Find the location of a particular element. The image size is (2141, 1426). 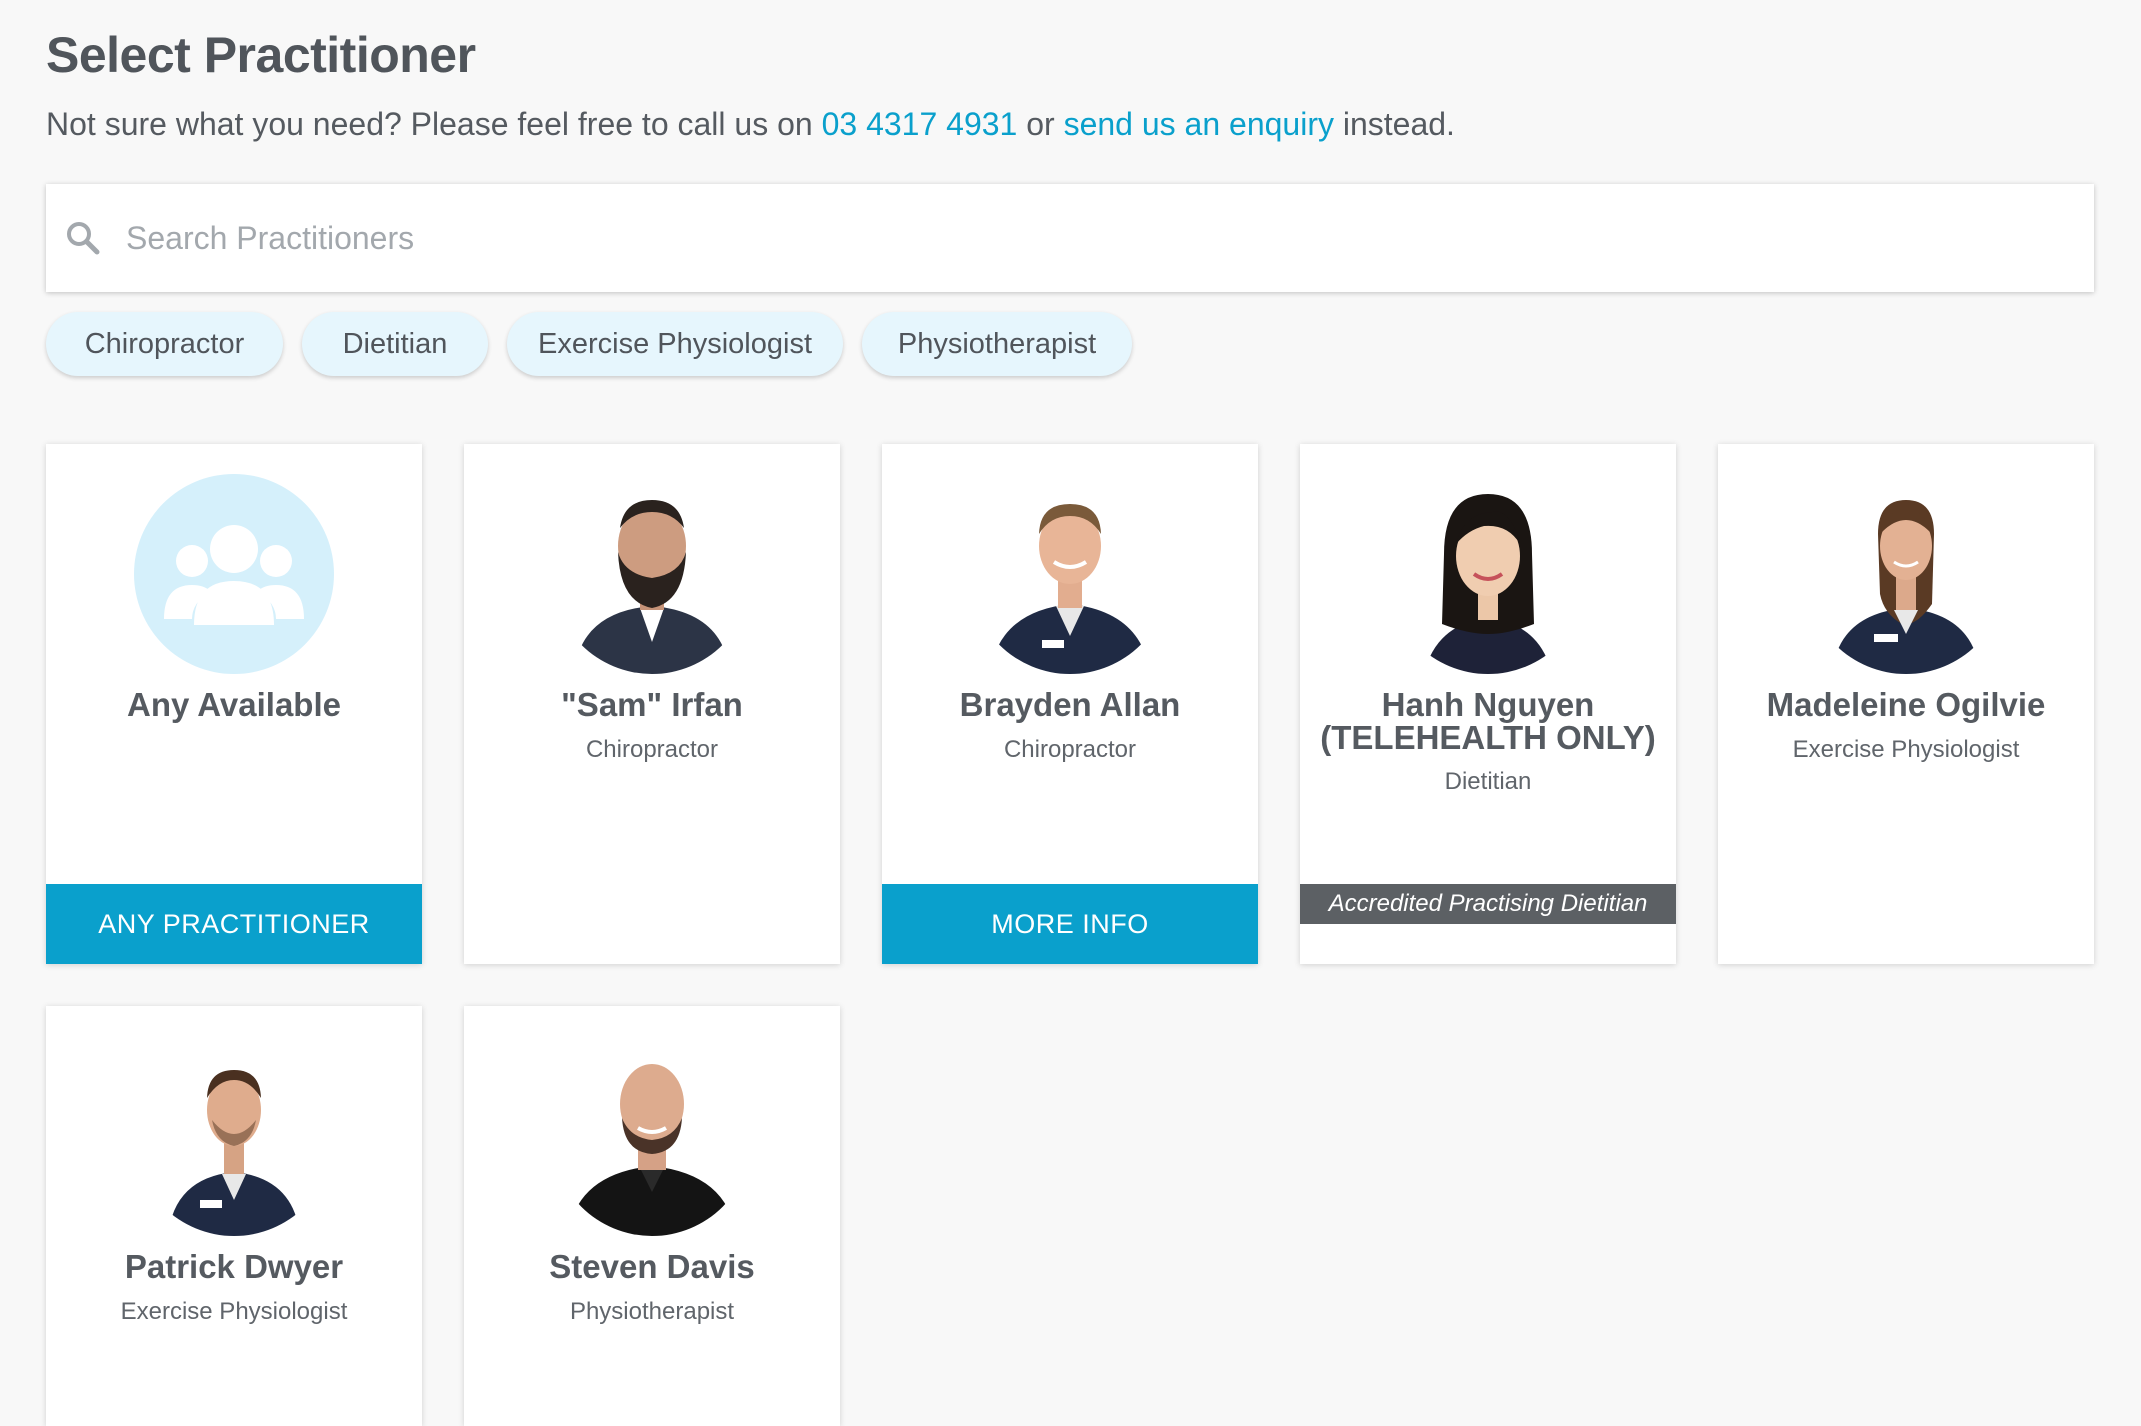

page-title: Select Practitioner is located at coordinates (261, 55).